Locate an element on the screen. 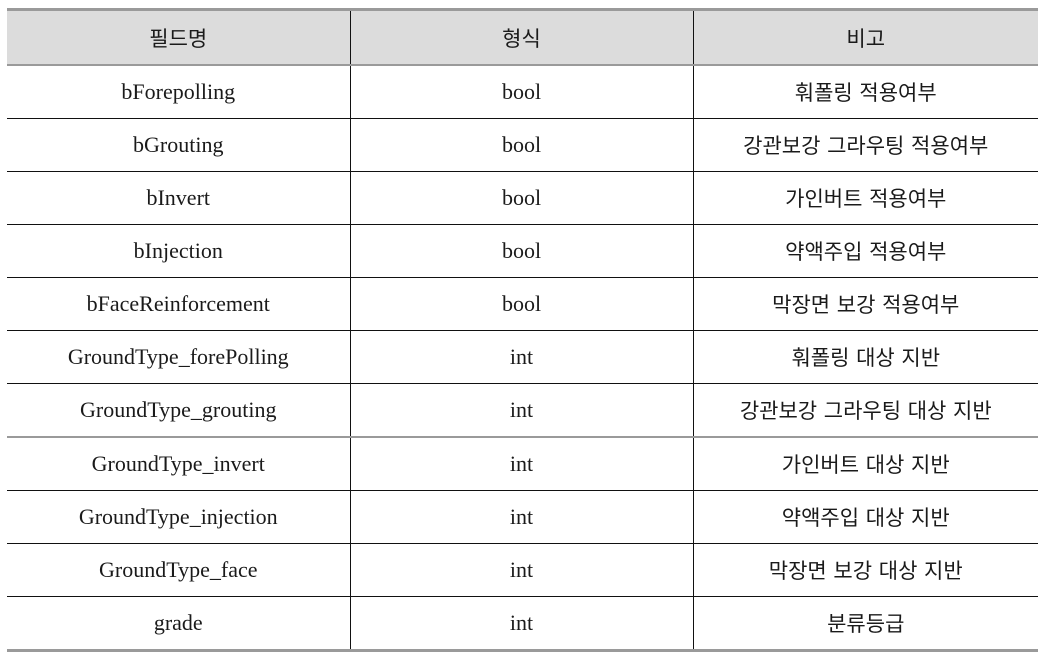 Image resolution: width=1045 pixels, height=664 pixels. field-name-cell: GroundType_grouting is located at coordinates (179, 410).